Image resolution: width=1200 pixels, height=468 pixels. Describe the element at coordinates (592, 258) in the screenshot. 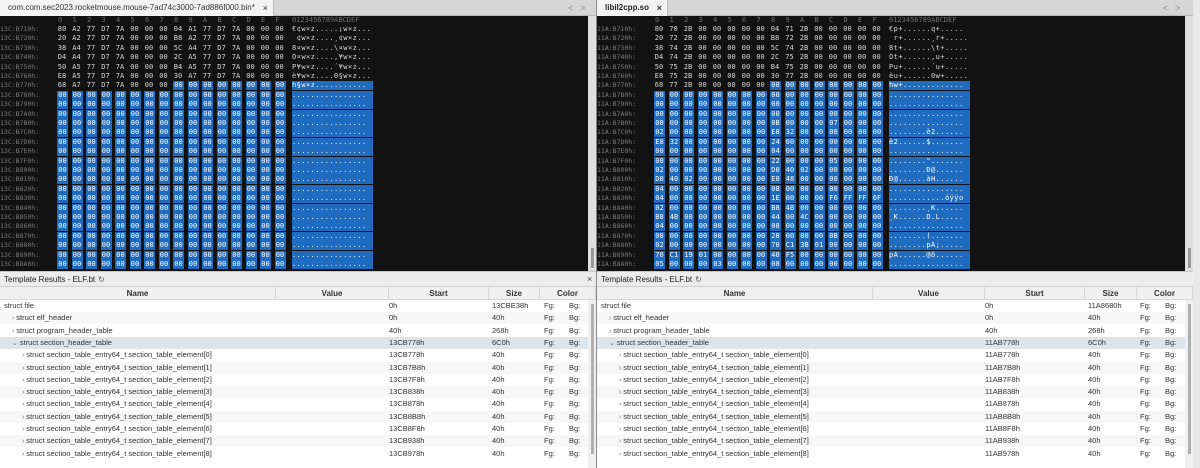

I see `scroll-thumb` at that location.